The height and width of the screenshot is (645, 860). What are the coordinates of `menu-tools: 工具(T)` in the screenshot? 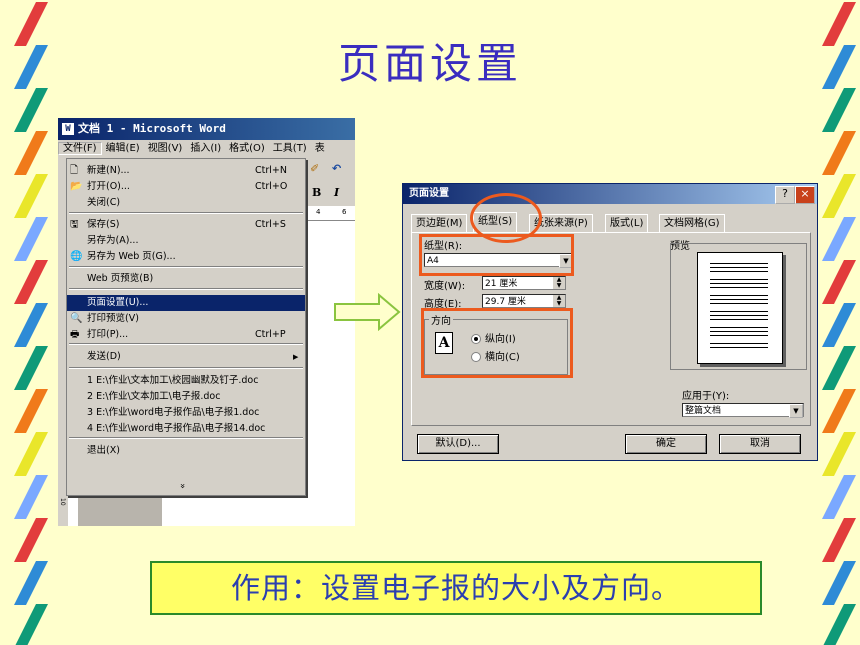 It's located at (290, 148).